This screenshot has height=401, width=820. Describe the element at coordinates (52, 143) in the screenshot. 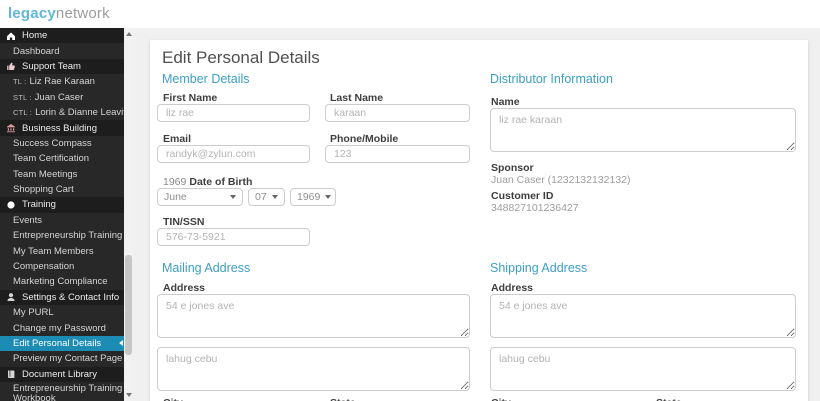

I see `sidebar-item-label: Success Compass` at that location.